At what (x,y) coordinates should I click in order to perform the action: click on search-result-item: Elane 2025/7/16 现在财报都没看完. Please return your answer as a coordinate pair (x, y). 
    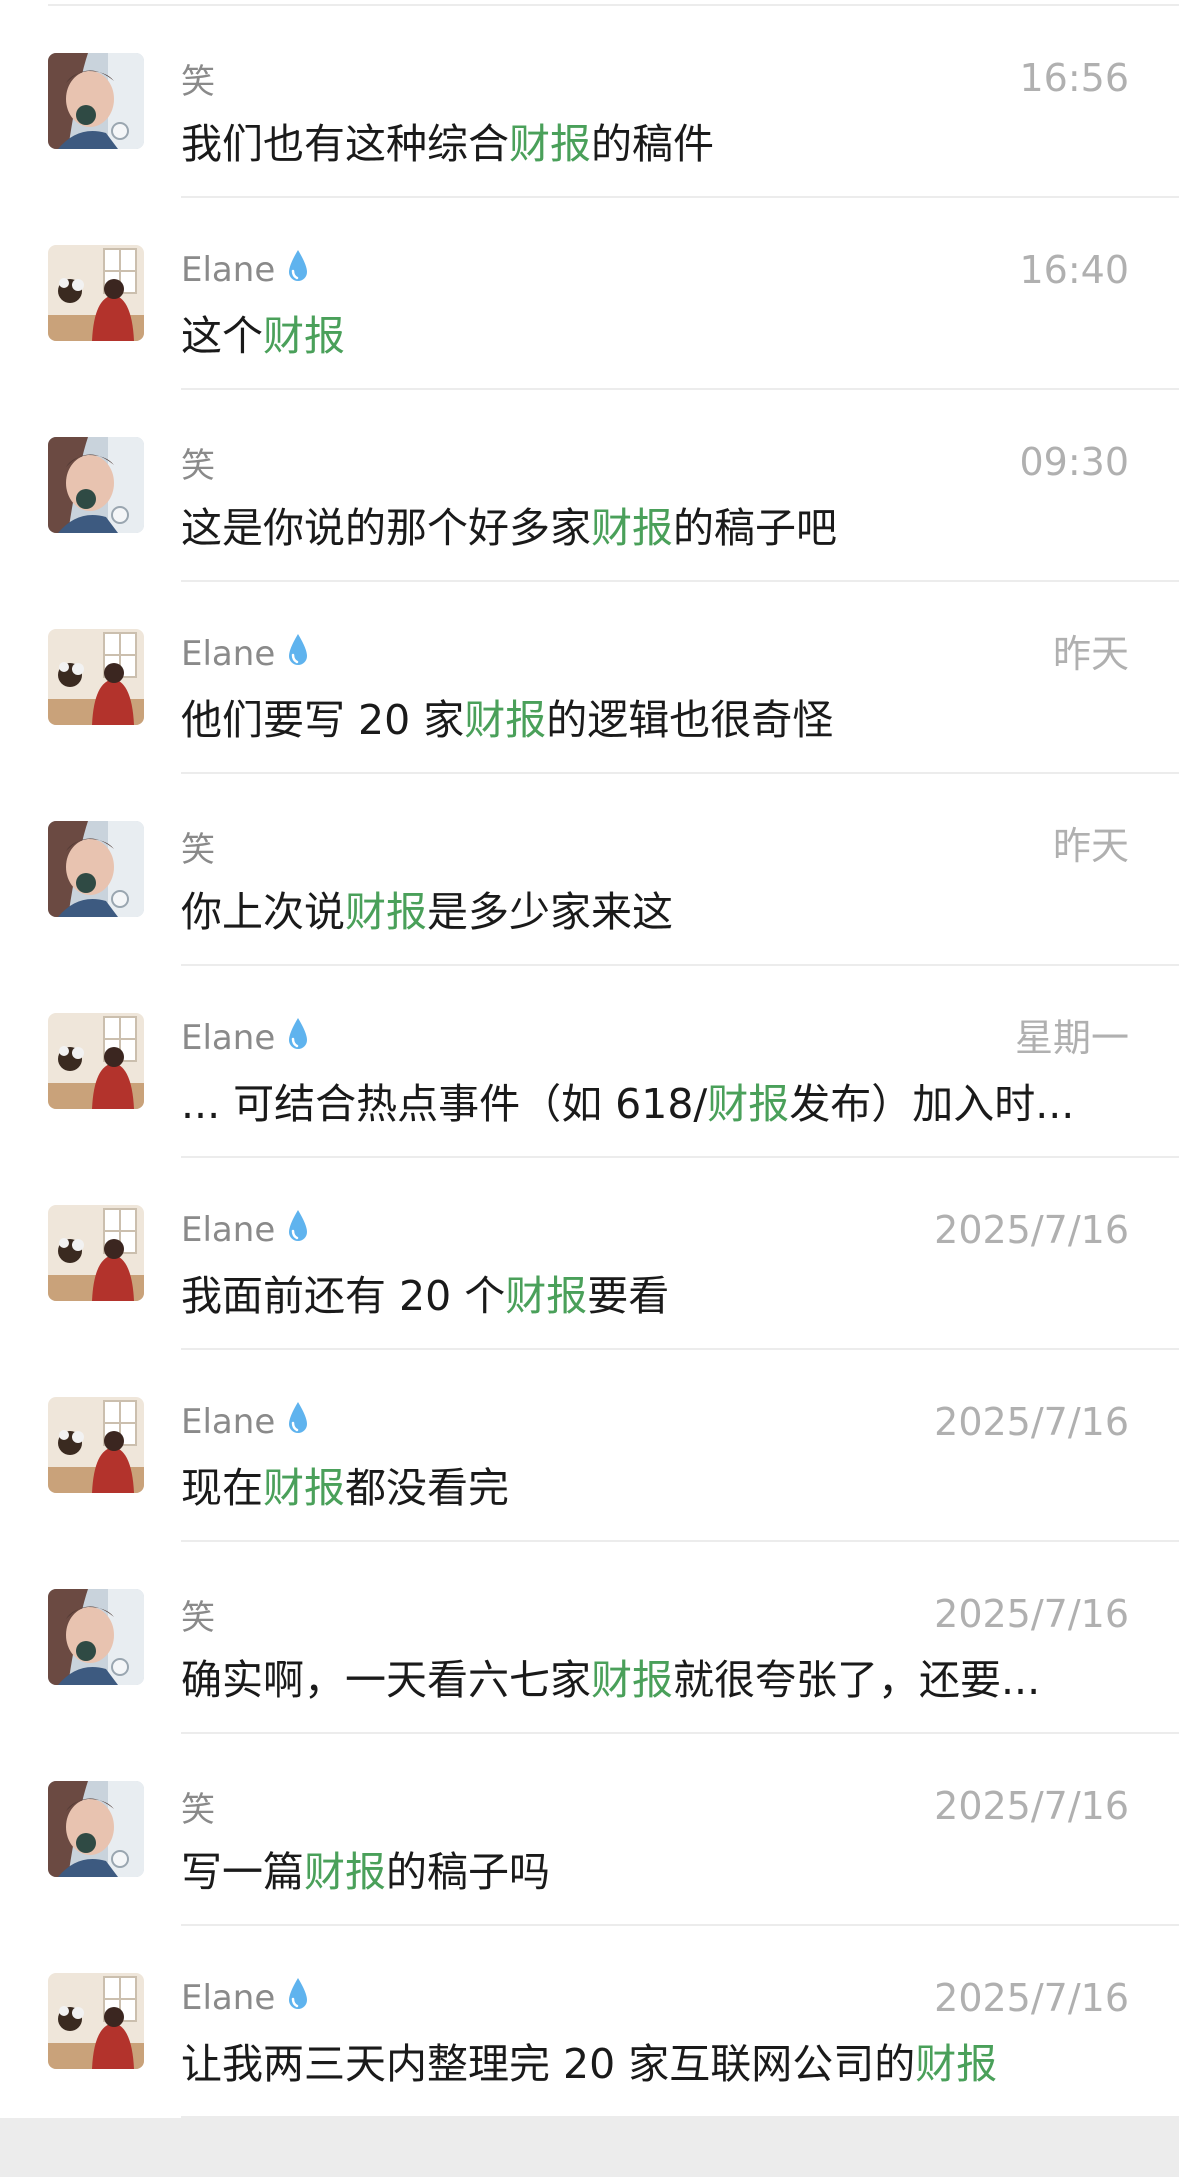
    Looking at the image, I should click on (589, 1446).